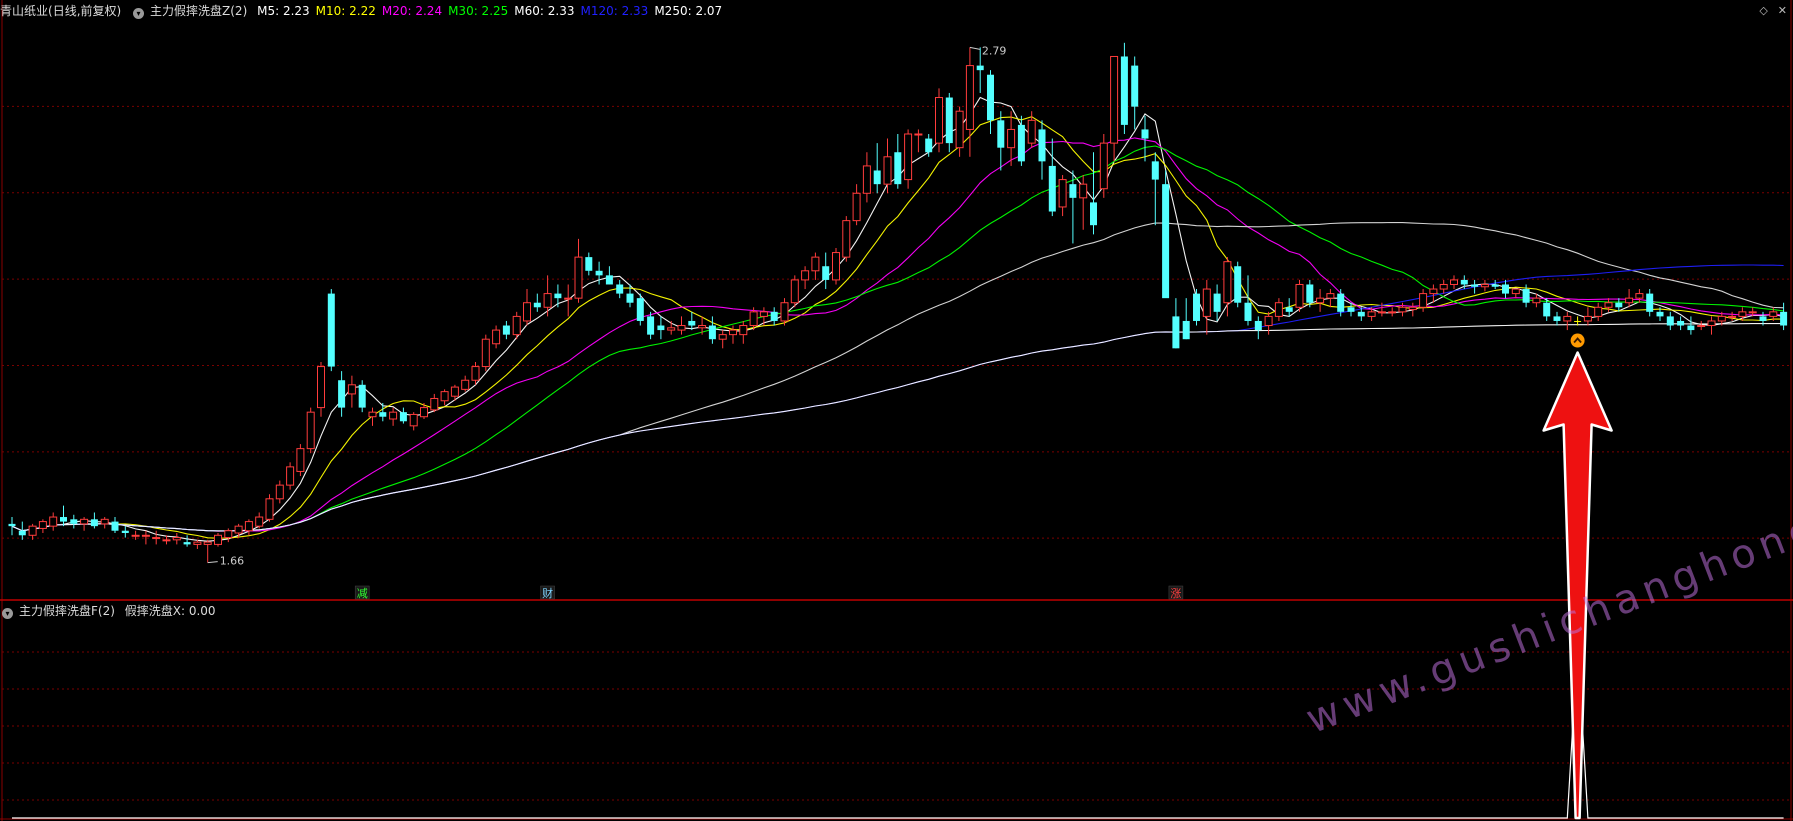 This screenshot has width=1793, height=821. Describe the element at coordinates (1763, 10) in the screenshot. I see `diamond-icon: ◇` at that location.